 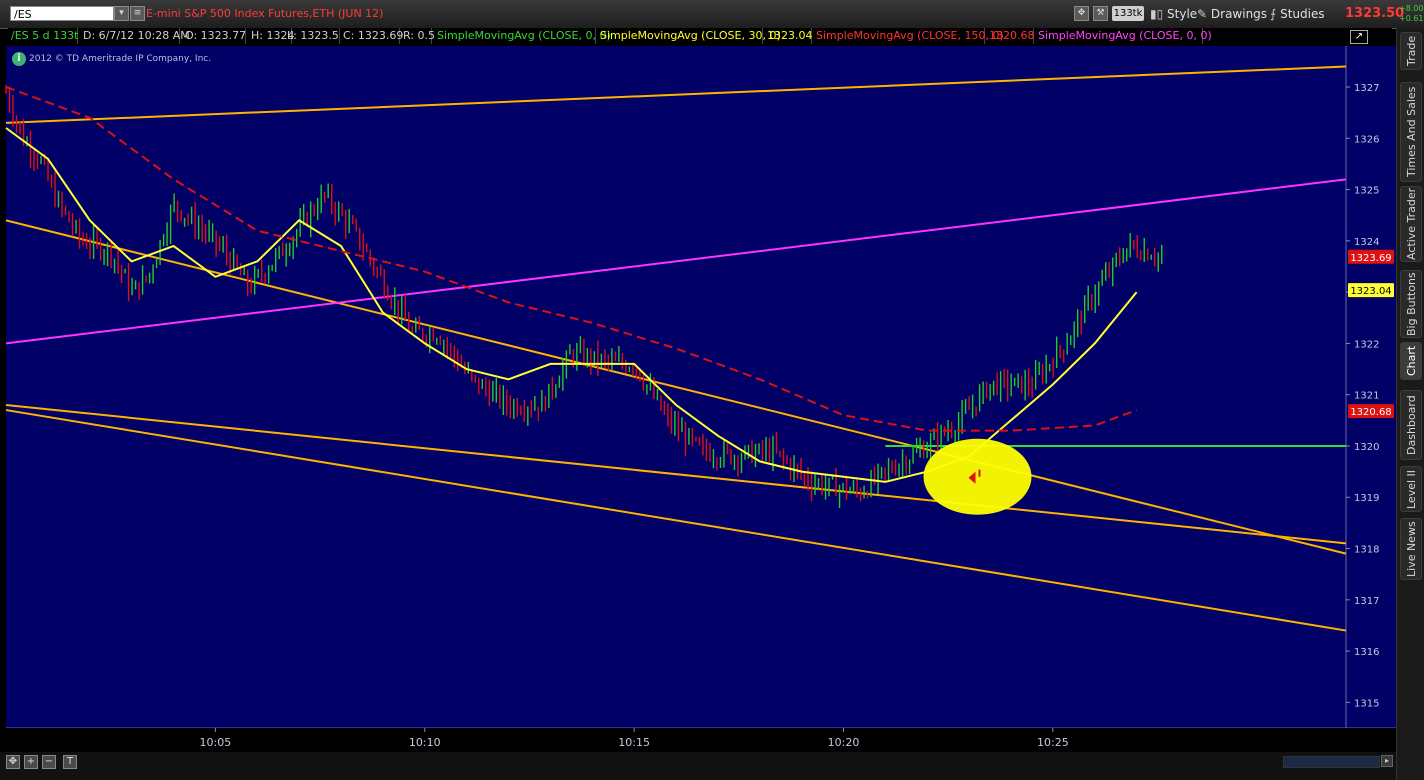 What do you see at coordinates (1366, 242) in the screenshot?
I see `y-tick-label: 1324` at bounding box center [1366, 242].